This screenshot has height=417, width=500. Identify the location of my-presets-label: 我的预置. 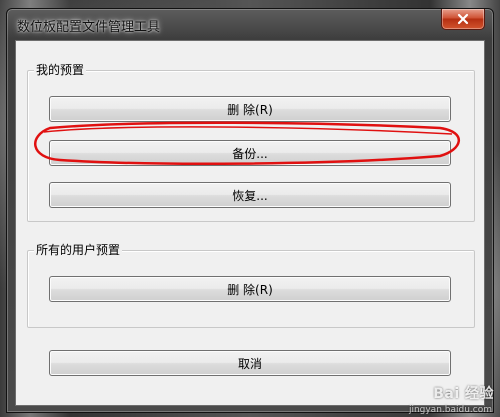
(60, 70).